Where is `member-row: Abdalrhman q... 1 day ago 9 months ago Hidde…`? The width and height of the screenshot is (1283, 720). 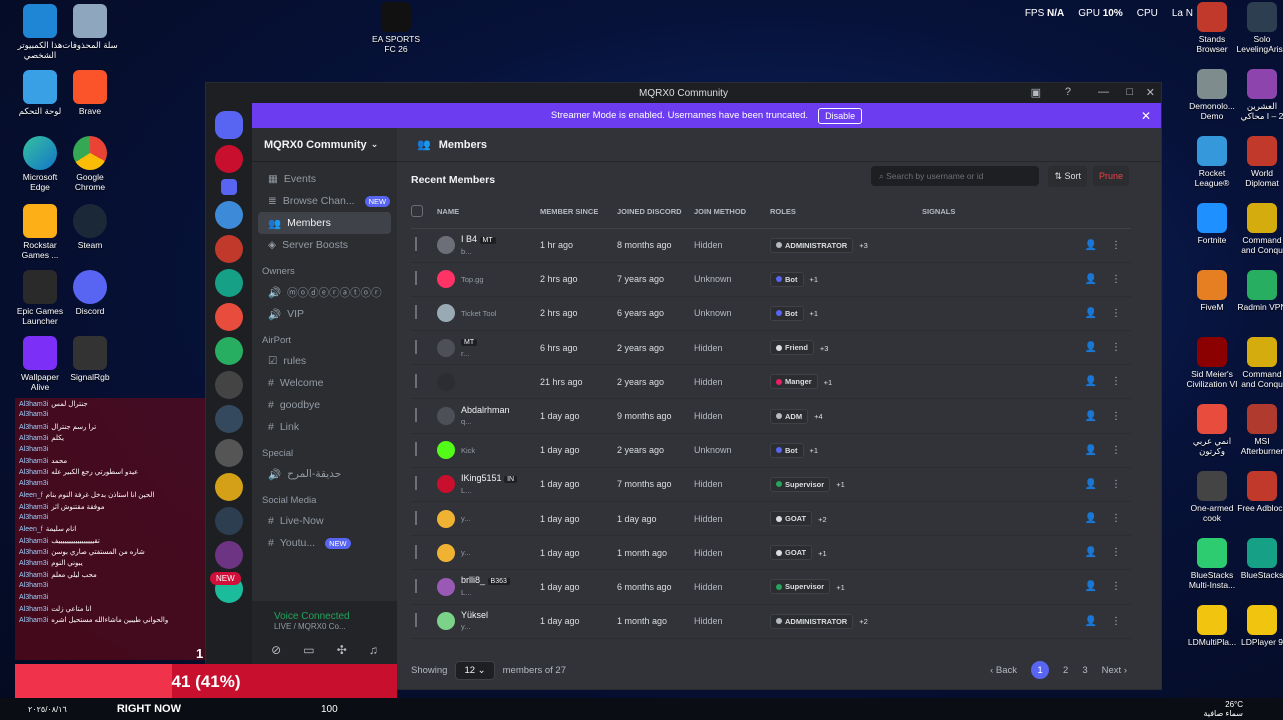
member-row: Abdalrhman q... 1 day ago 9 months ago Hidde… is located at coordinates (771, 416).